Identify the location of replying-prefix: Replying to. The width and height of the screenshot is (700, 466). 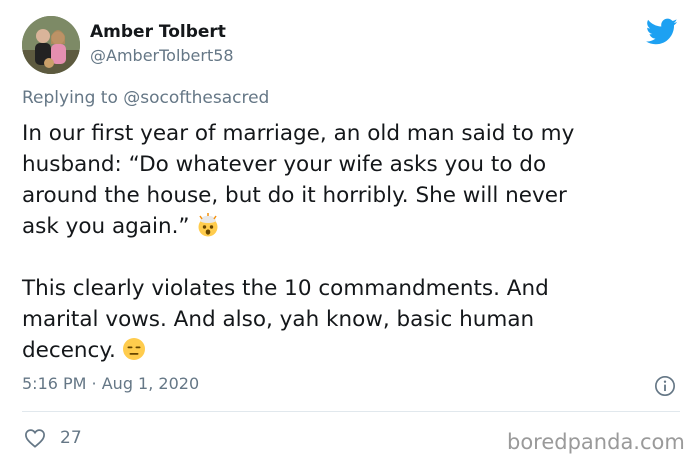
(70, 98).